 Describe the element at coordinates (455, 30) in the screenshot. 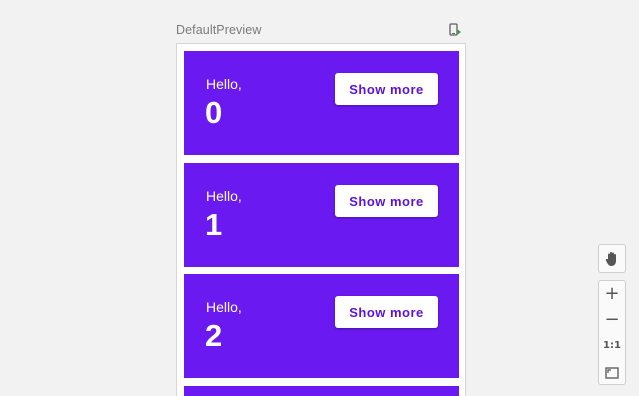

I see `deploy-to-device-icon` at that location.